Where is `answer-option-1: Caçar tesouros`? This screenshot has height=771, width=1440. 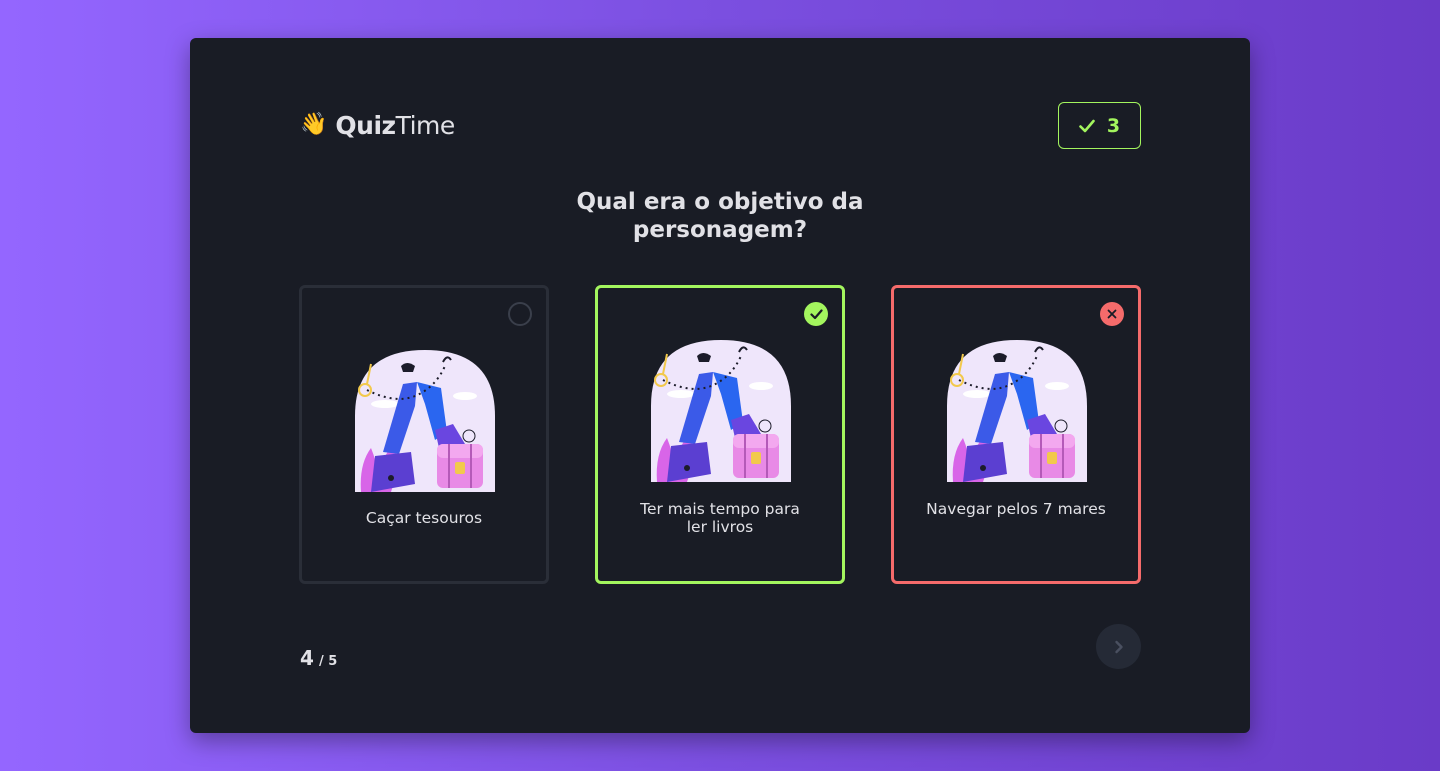
answer-option-1: Caçar tesouros is located at coordinates (424, 434).